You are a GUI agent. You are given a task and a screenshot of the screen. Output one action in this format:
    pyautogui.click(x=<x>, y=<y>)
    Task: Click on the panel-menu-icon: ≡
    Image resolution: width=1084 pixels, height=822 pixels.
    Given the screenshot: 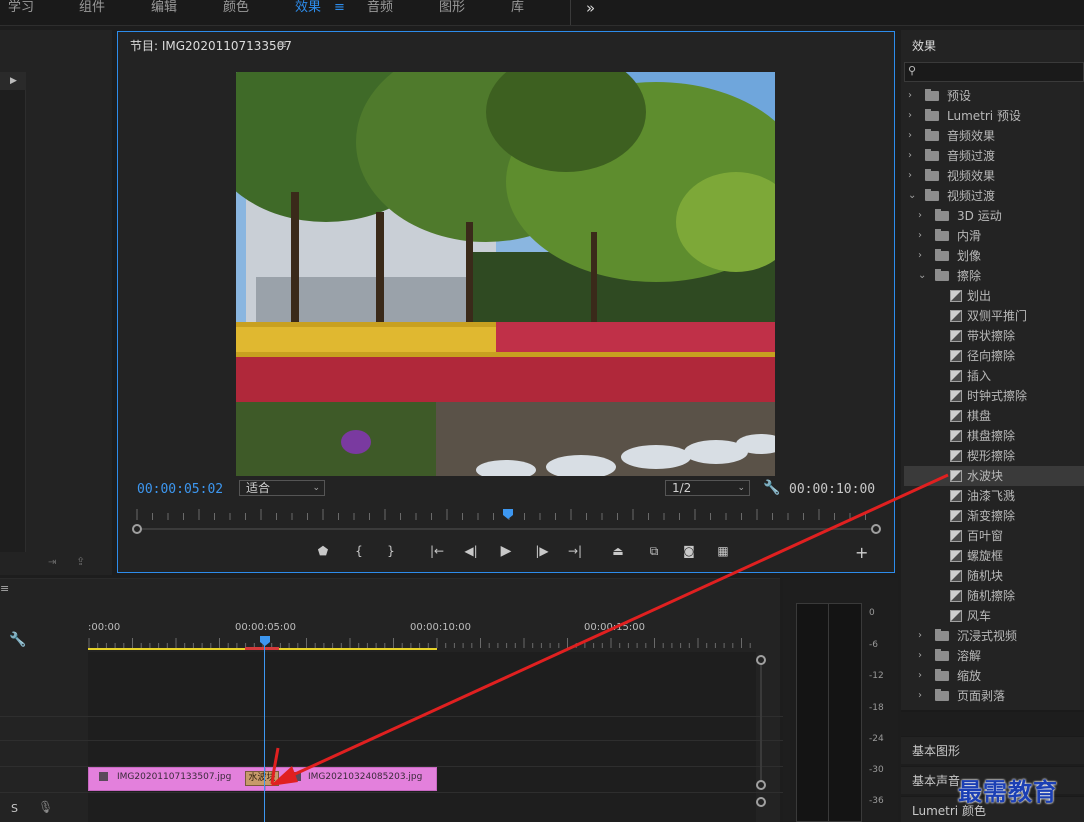 What is the action you would take?
    pyautogui.click(x=282, y=44)
    